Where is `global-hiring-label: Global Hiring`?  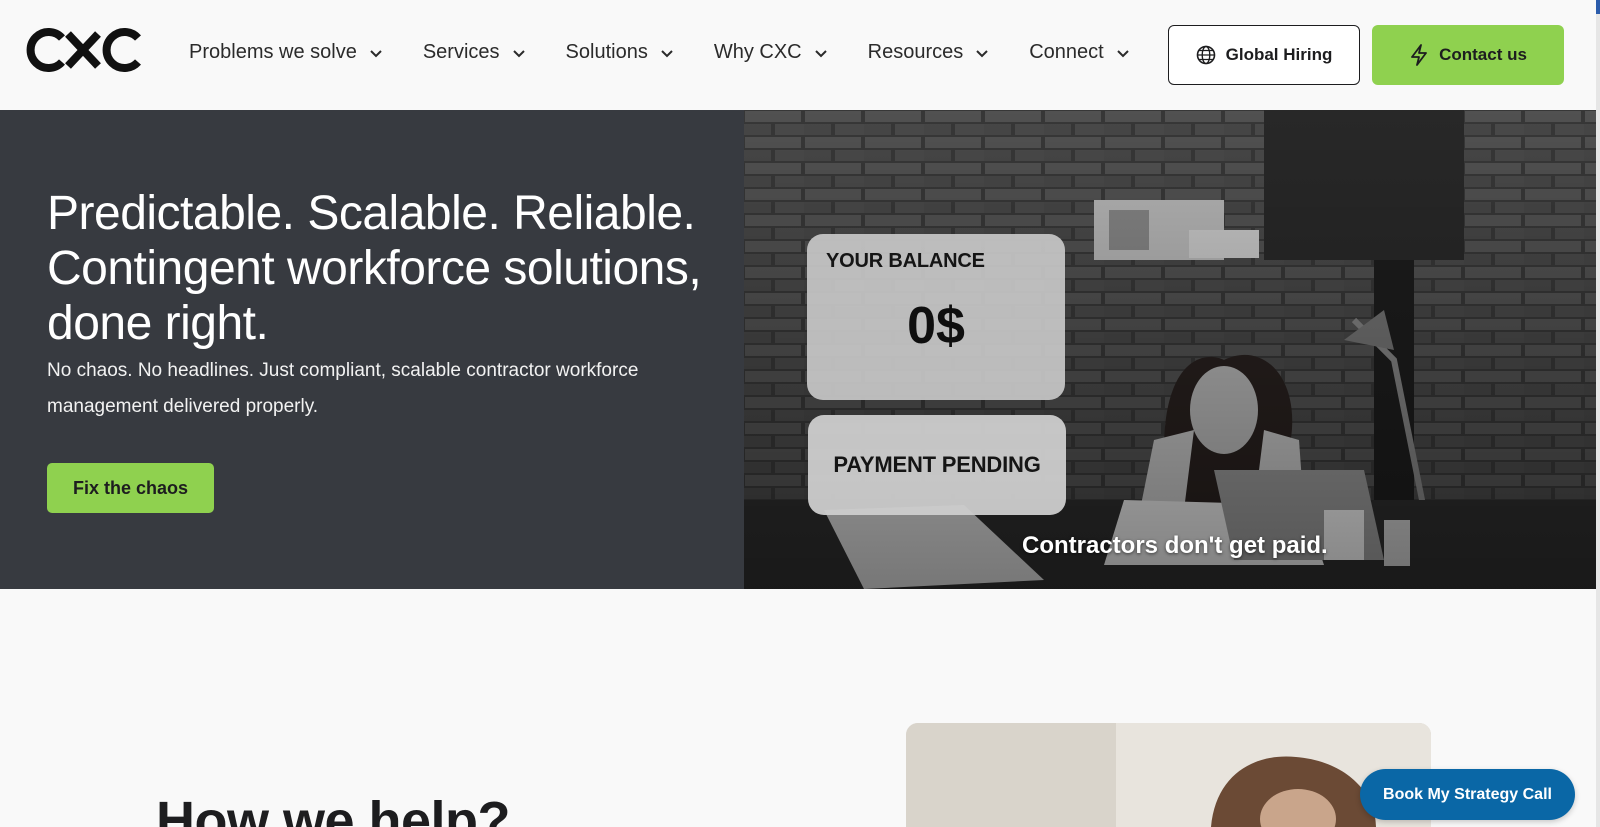
global-hiring-label: Global Hiring is located at coordinates (1279, 54).